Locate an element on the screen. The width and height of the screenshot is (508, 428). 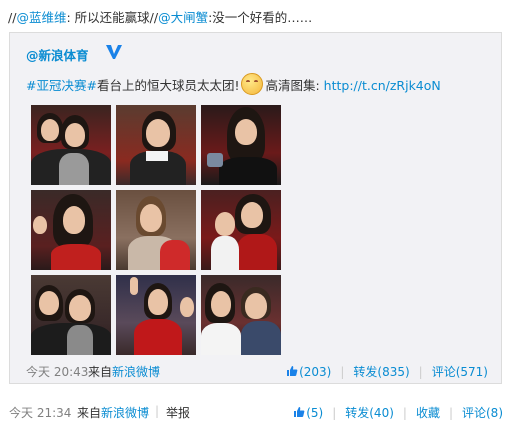
original-source-prefix: 来自 is located at coordinates (100, 372).